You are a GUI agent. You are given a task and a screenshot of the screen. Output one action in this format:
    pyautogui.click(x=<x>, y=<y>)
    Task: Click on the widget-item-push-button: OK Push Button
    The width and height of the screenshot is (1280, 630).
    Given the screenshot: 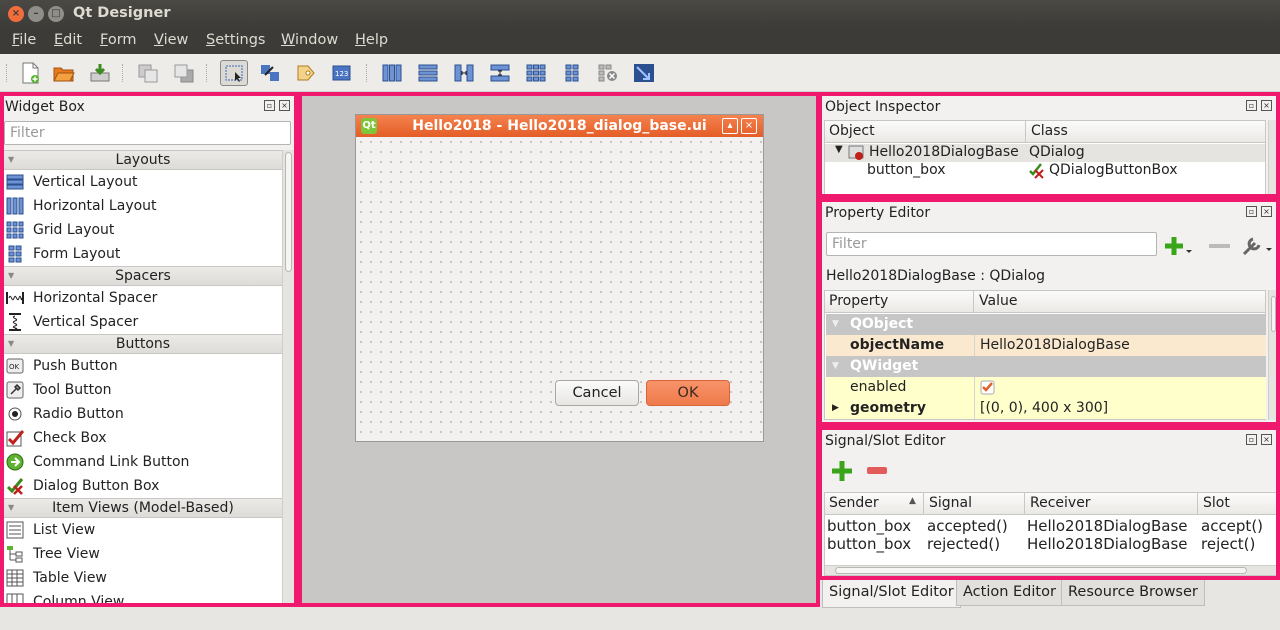 What is the action you would take?
    pyautogui.click(x=143, y=366)
    